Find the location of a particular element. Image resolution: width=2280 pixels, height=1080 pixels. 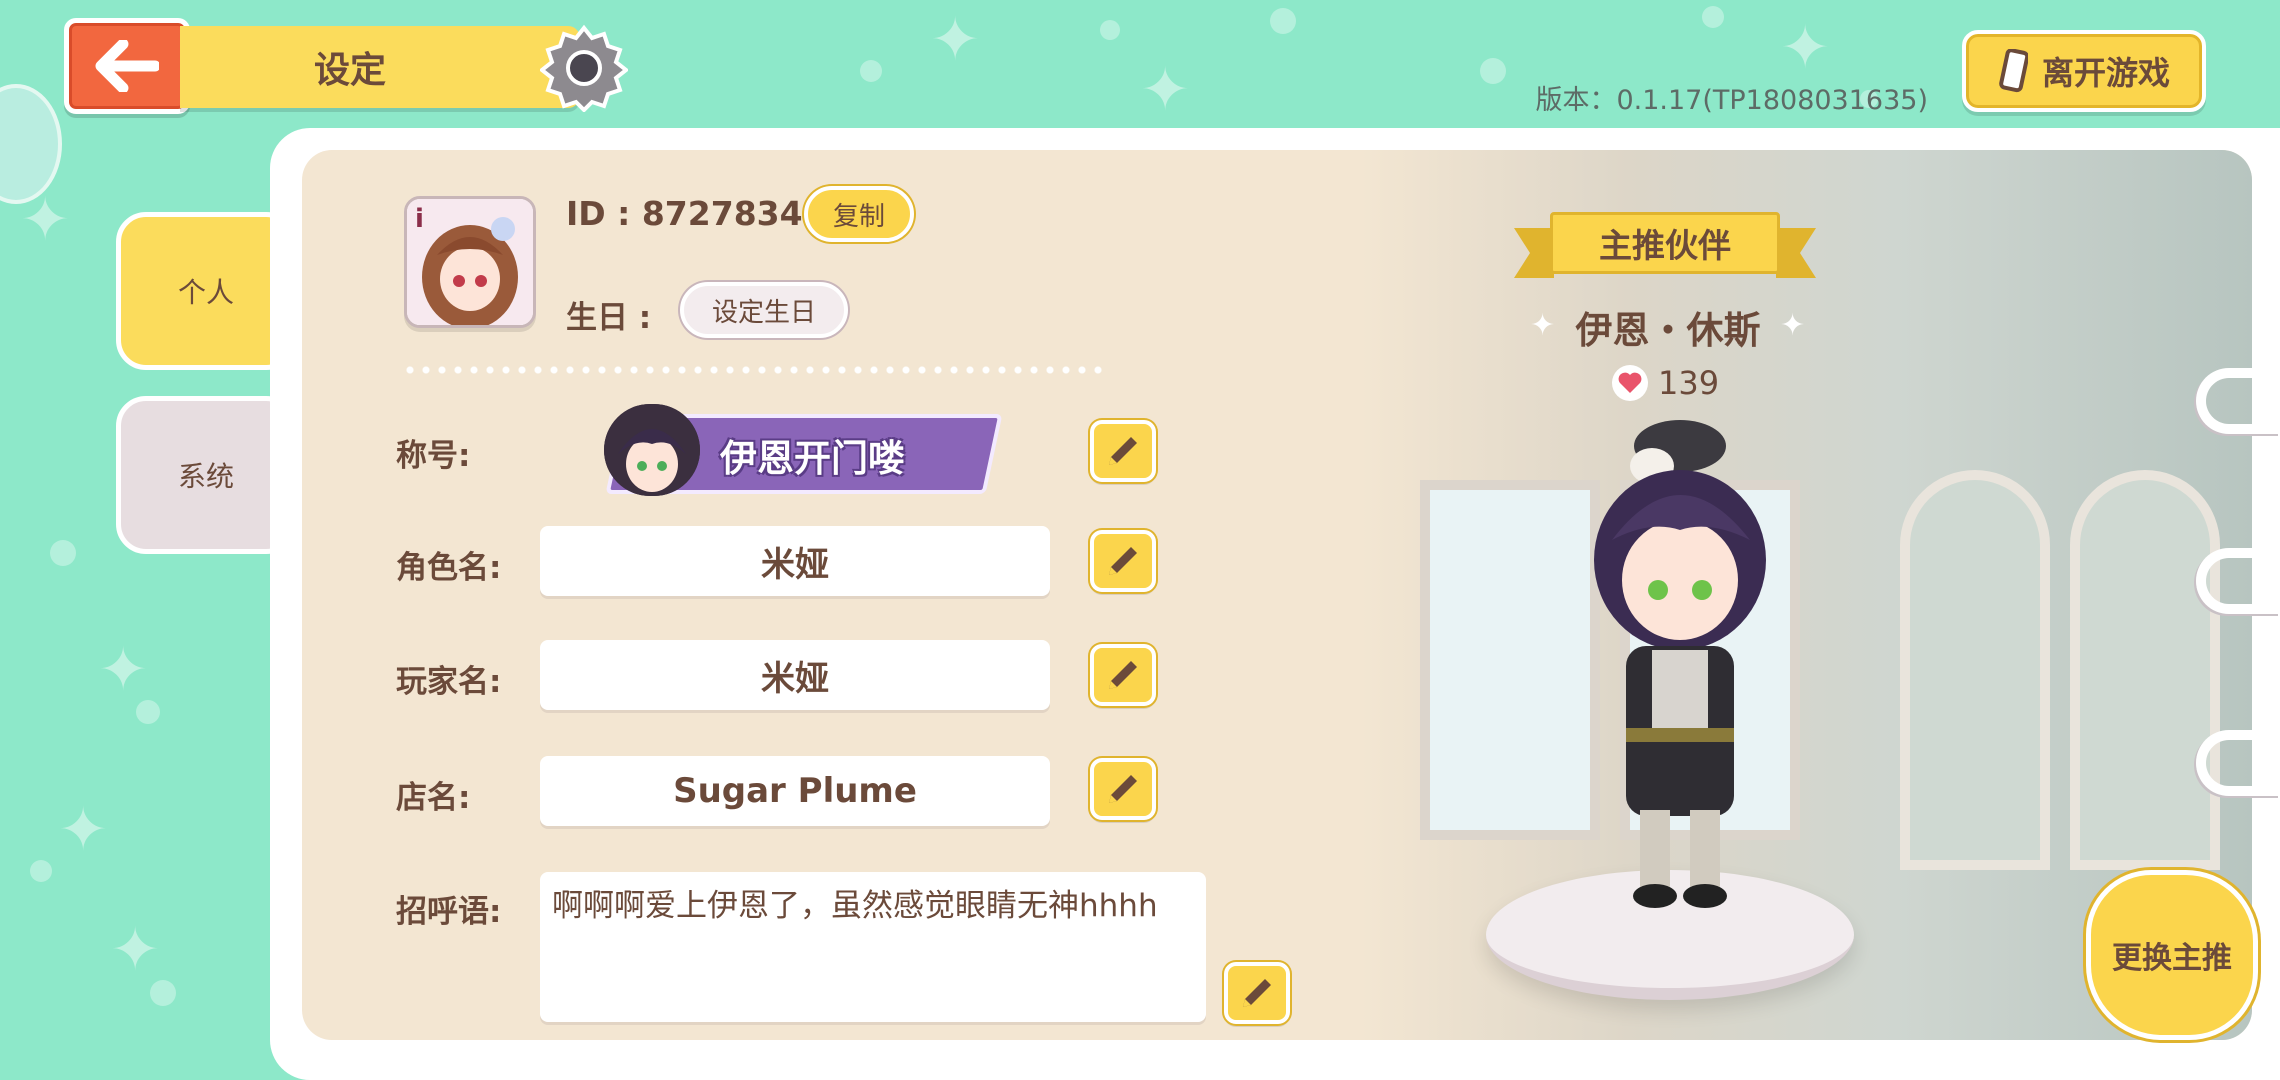

page-title: 设定 is located at coordinates (380, 67).